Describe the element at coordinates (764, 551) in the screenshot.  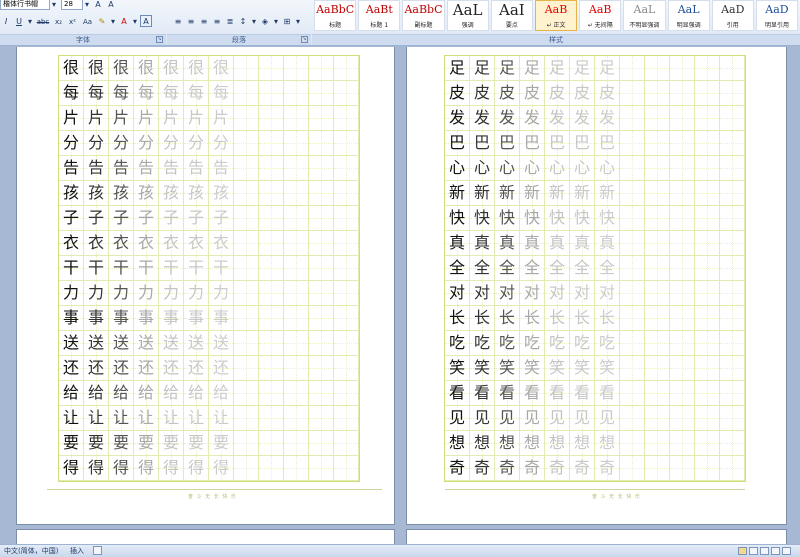
I see `web-layout-view-icon` at that location.